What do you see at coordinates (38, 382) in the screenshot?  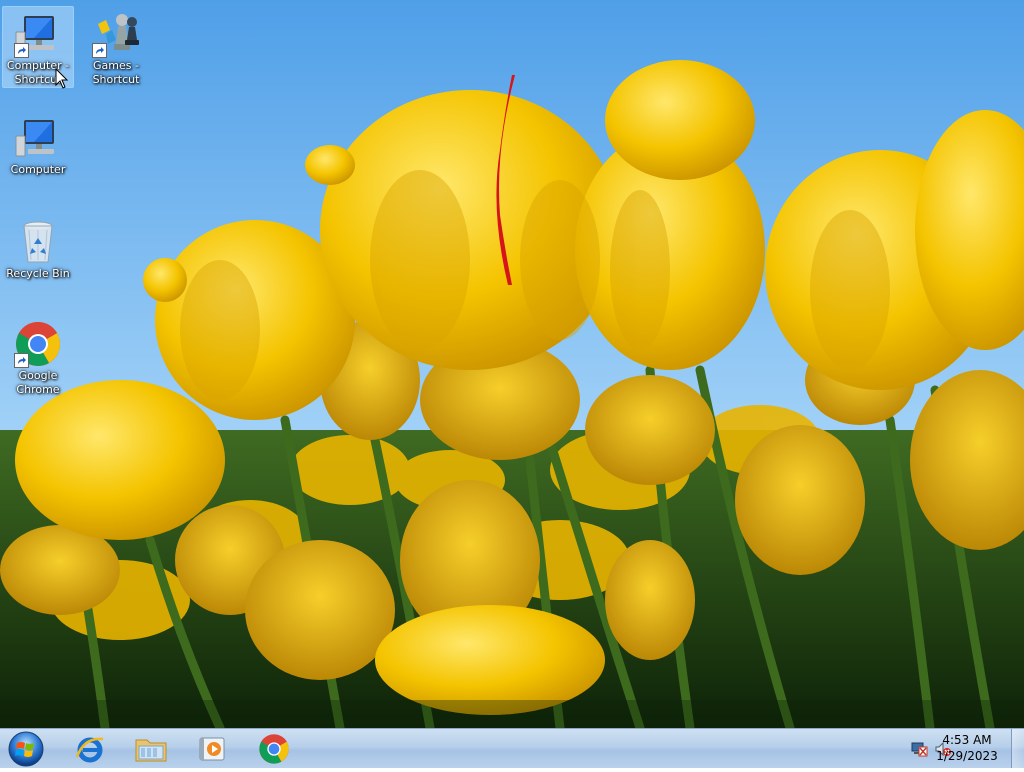 I see `desktop-icon-label: Google Chrome` at bounding box center [38, 382].